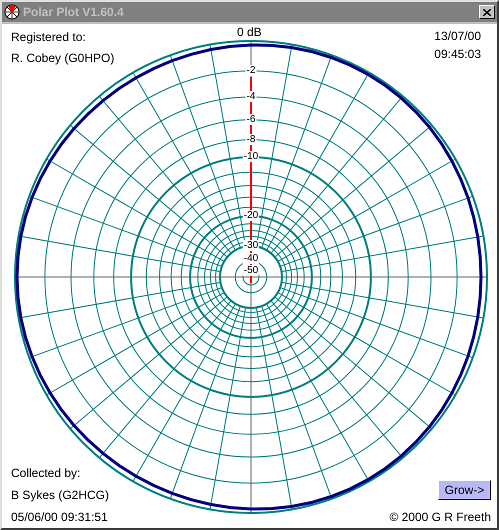  Describe the element at coordinates (251, 246) in the screenshot. I see `ring-label: -30` at that location.